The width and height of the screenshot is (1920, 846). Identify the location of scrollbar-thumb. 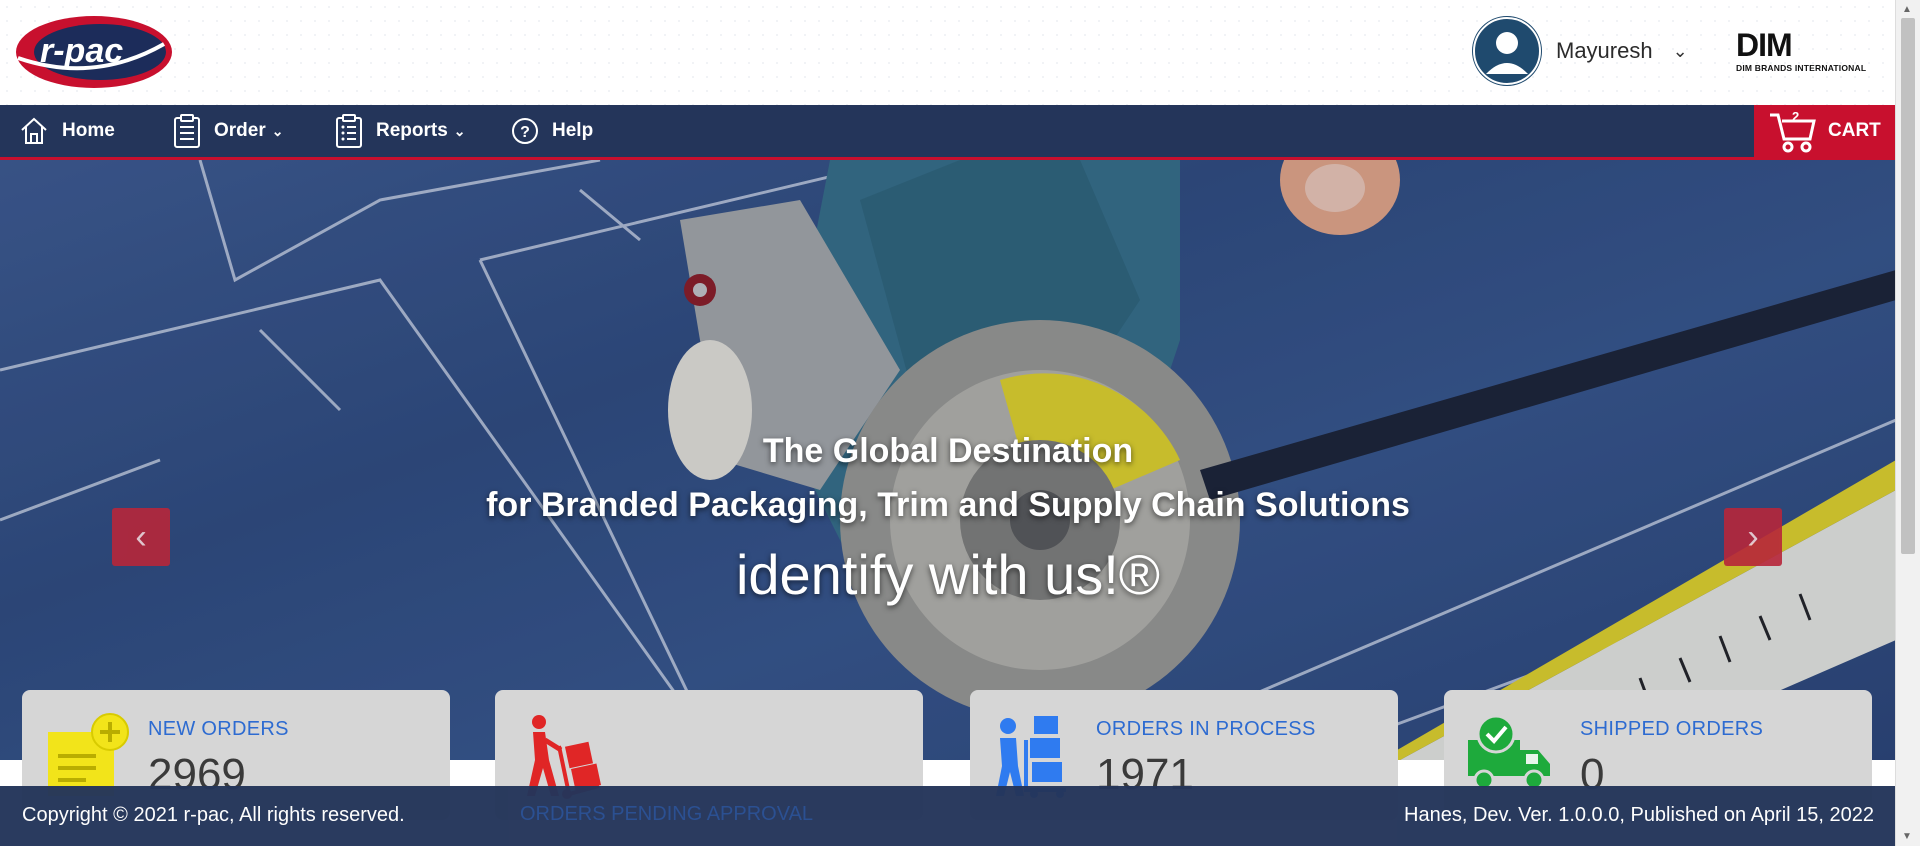
(1908, 286).